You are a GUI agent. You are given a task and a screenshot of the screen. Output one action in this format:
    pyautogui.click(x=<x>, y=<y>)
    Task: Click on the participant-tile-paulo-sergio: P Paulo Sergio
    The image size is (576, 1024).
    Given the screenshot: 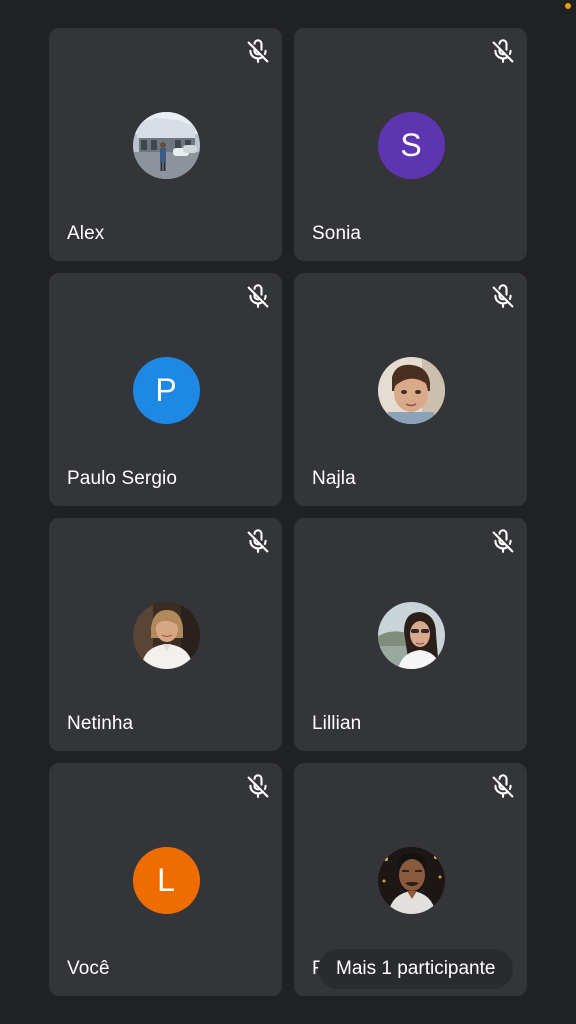 What is the action you would take?
    pyautogui.click(x=165, y=389)
    